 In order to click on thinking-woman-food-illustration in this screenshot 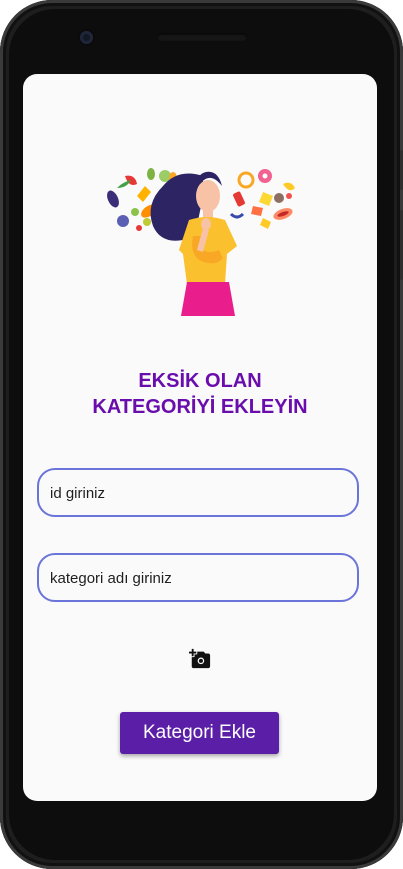, I will do `click(201, 242)`.